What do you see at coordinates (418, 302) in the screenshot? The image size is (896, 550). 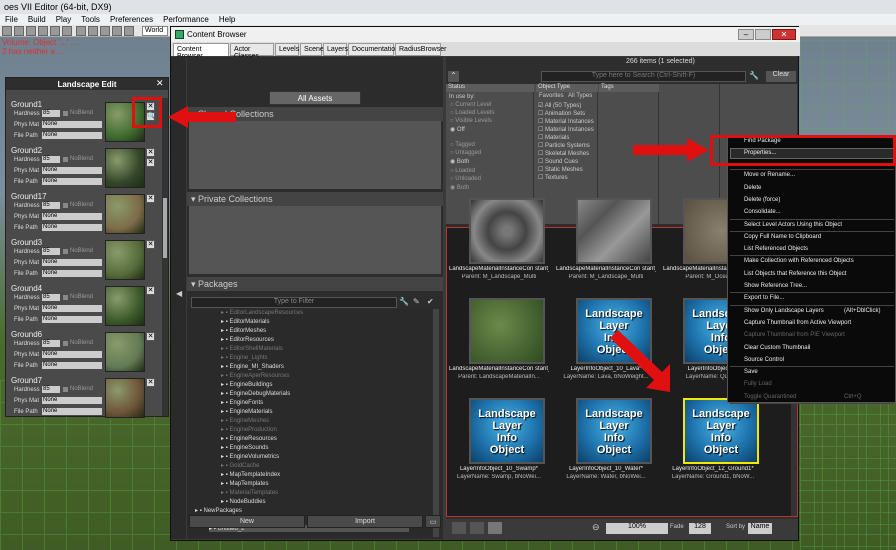 I see `pencil-icon: ✎` at bounding box center [418, 302].